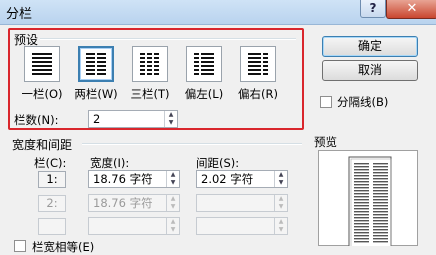 This screenshot has width=436, height=255. Describe the element at coordinates (242, 226) in the screenshot. I see `column-3-spacing-input: ▲ ▼` at that location.